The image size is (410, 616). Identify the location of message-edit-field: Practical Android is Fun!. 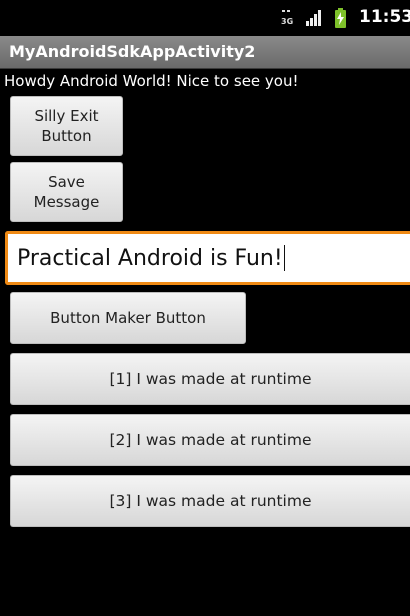
(207, 258).